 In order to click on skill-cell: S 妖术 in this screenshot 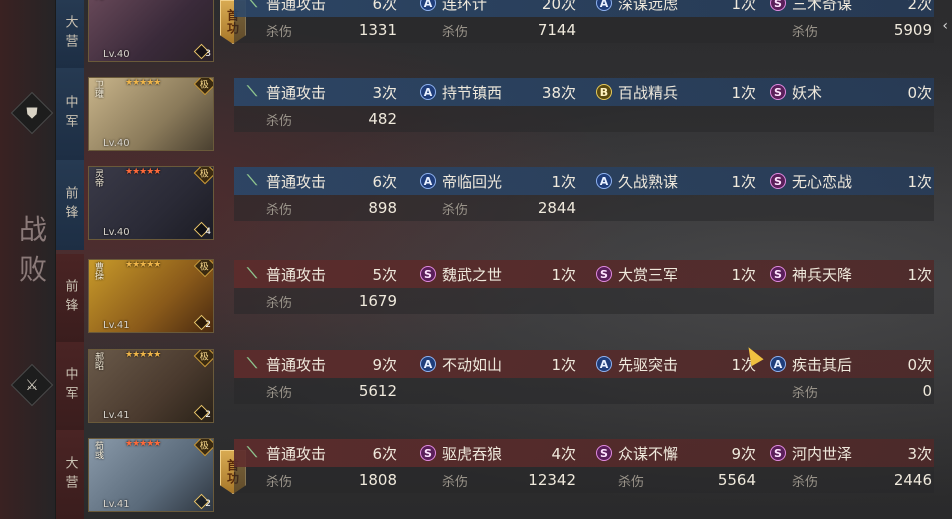, I will do `click(796, 92)`.